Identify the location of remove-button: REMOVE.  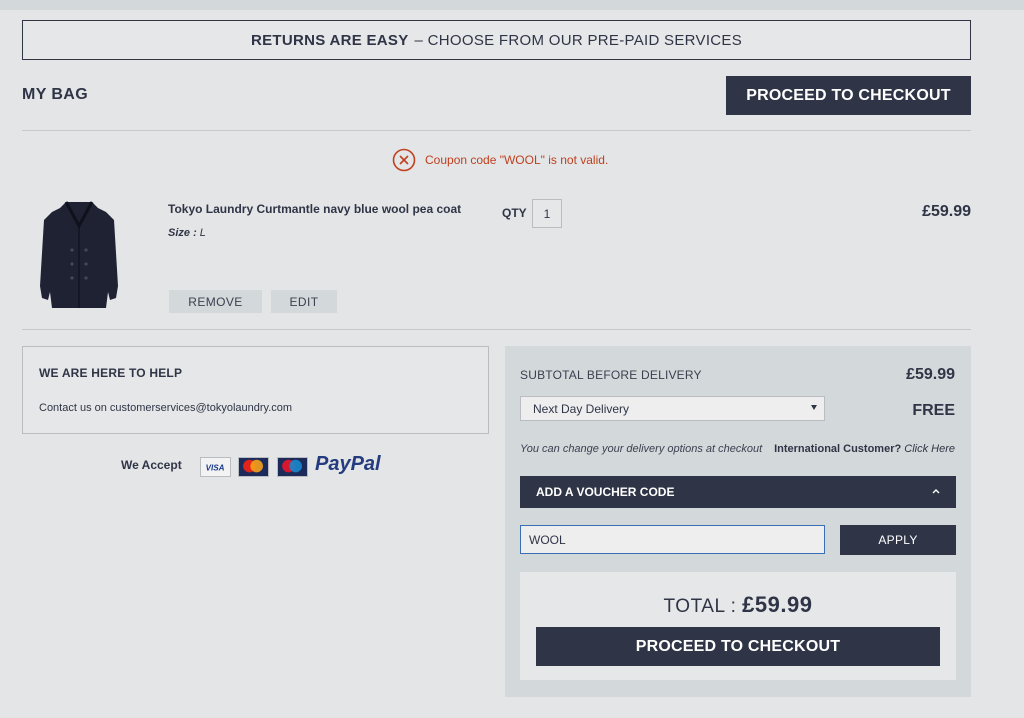
(215, 301).